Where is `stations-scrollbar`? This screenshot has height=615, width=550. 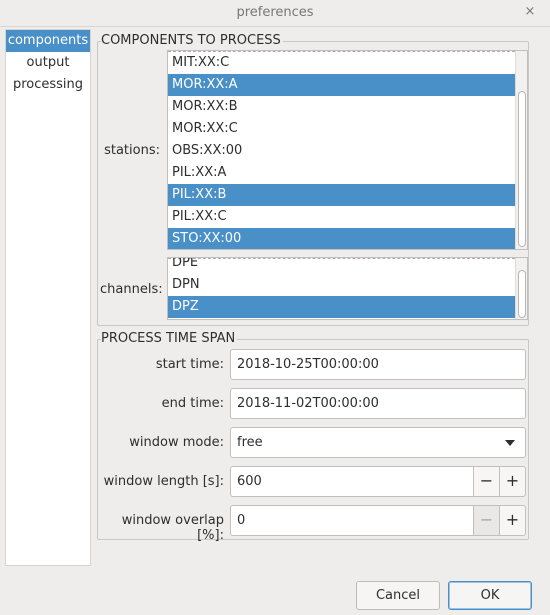
stations-scrollbar is located at coordinates (521, 150).